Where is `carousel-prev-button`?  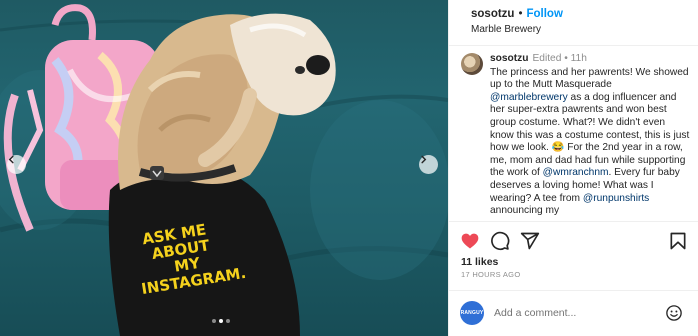 carousel-prev-button is located at coordinates (16, 164).